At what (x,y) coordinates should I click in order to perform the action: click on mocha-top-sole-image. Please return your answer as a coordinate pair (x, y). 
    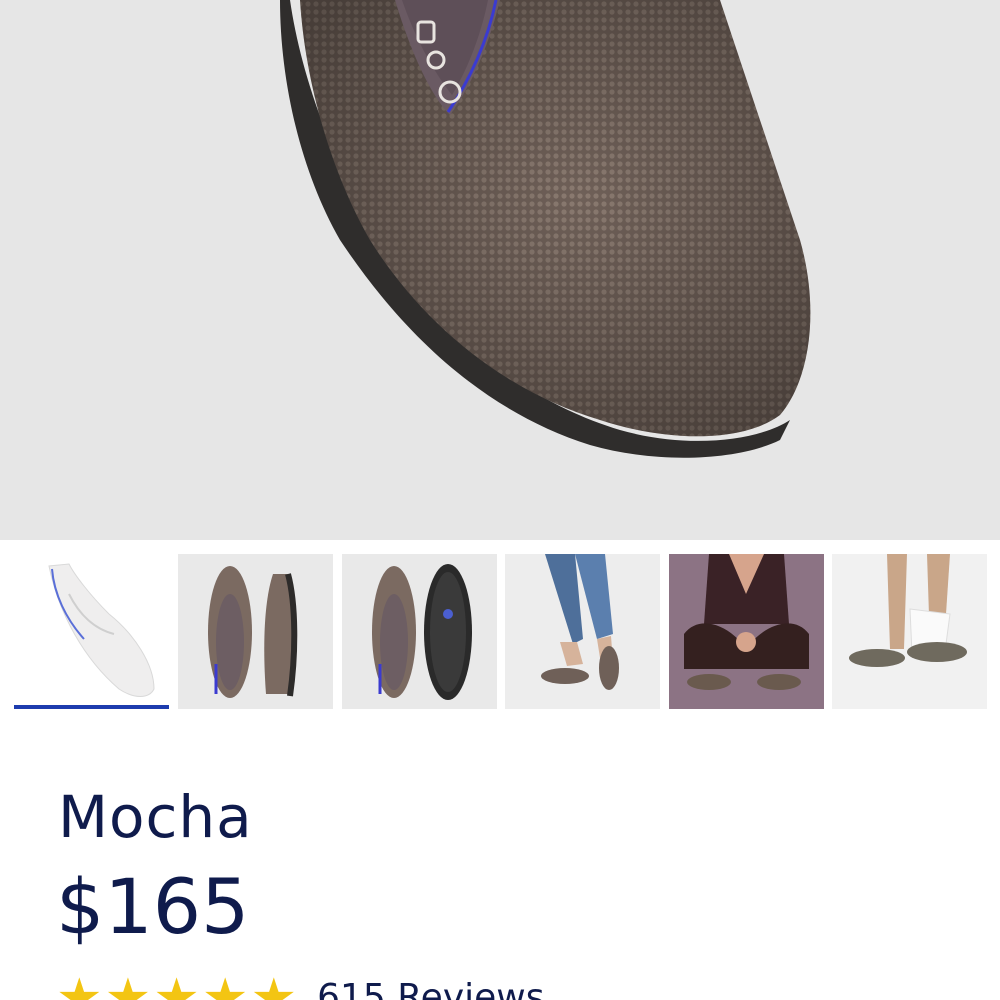
    Looking at the image, I should click on (422, 632).